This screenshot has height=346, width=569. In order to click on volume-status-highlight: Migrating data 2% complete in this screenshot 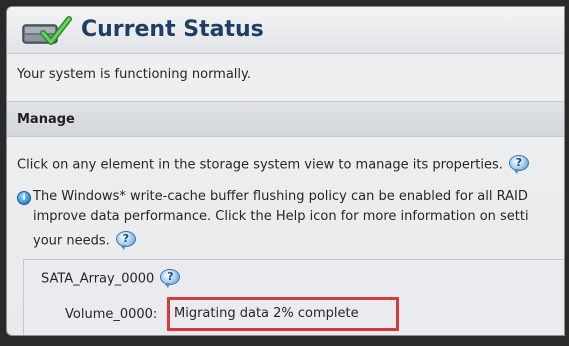, I will do `click(283, 314)`.